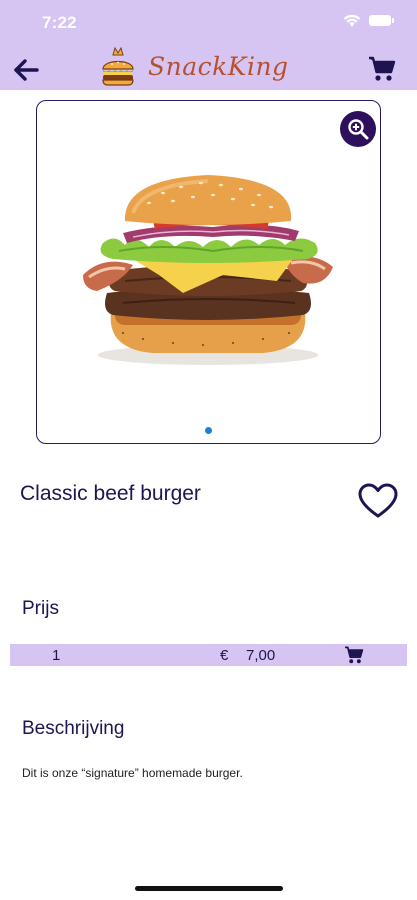 The height and width of the screenshot is (900, 417). Describe the element at coordinates (224, 655) in the screenshot. I see `price-currency: €` at that location.